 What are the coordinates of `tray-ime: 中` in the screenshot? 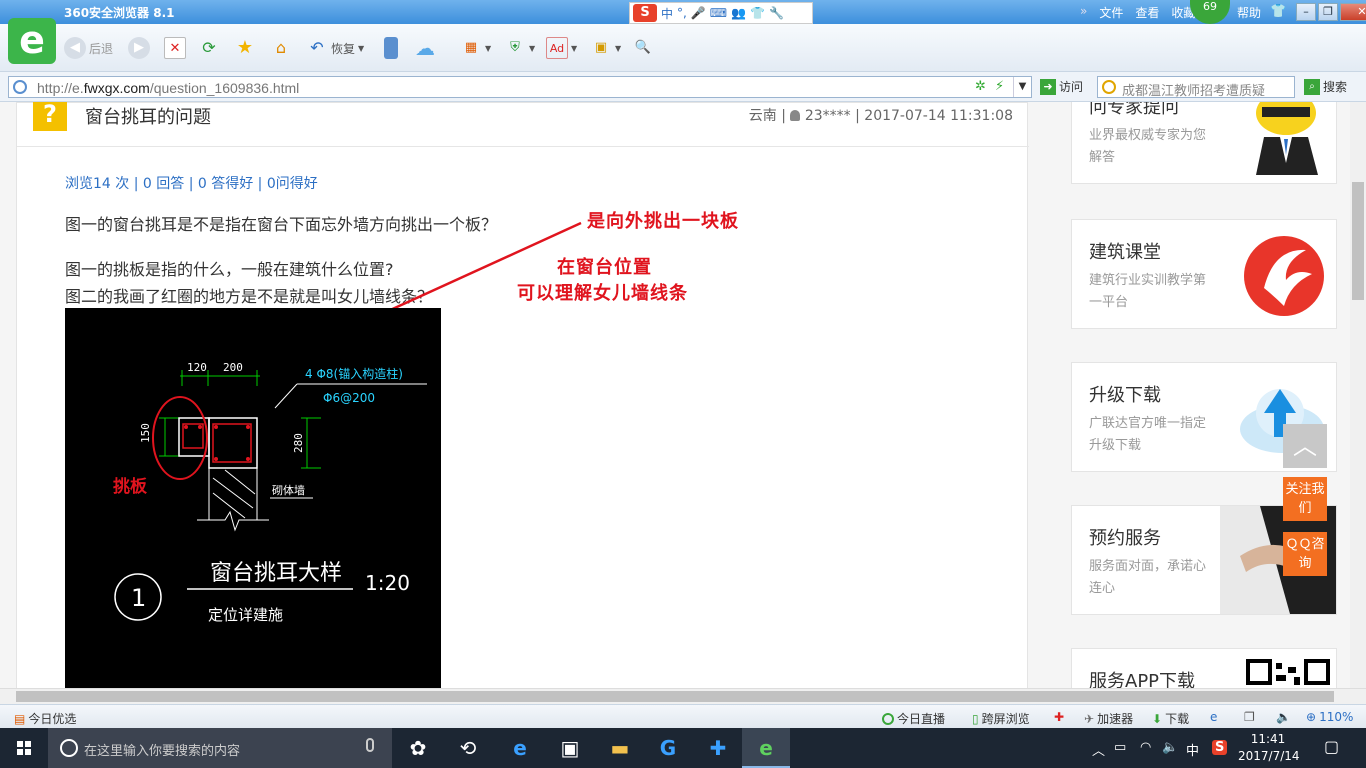 It's located at (1192, 749).